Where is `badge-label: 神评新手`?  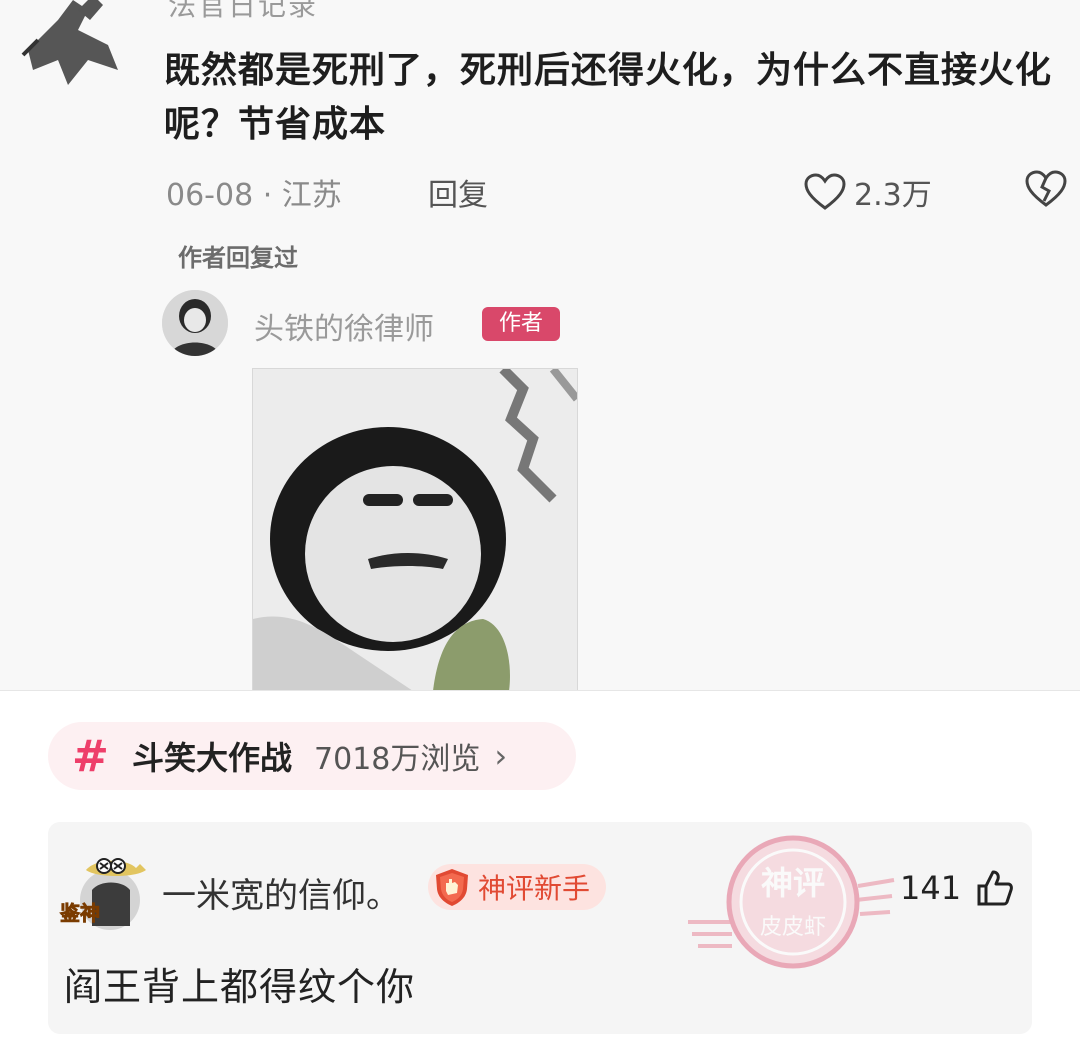
badge-label: 神评新手 is located at coordinates (534, 888).